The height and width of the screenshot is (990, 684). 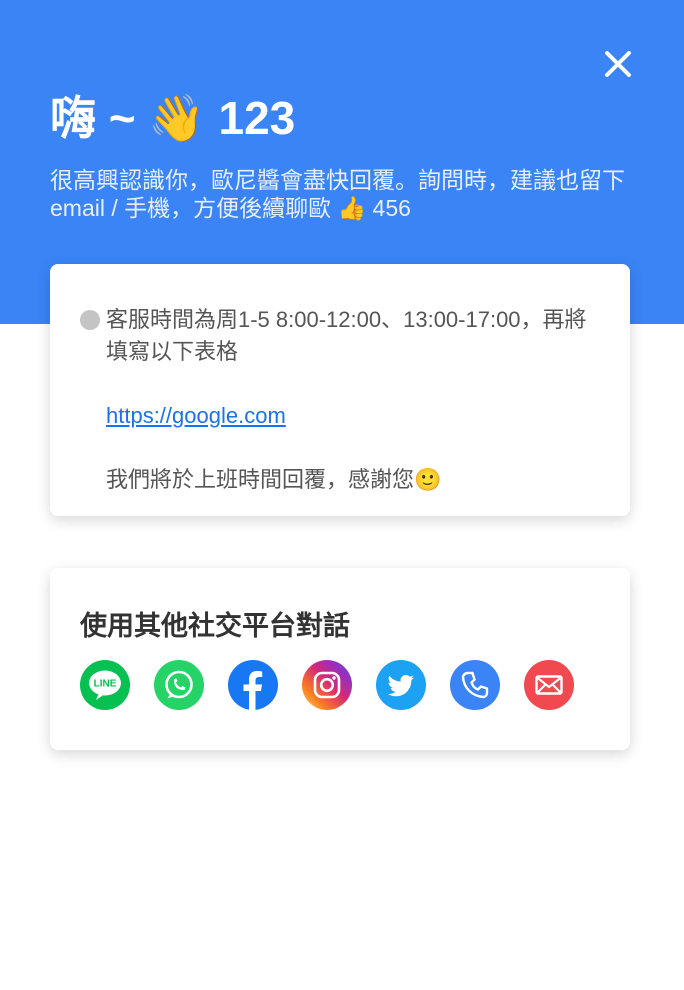 I want to click on facebook-icon, so click(x=253, y=690).